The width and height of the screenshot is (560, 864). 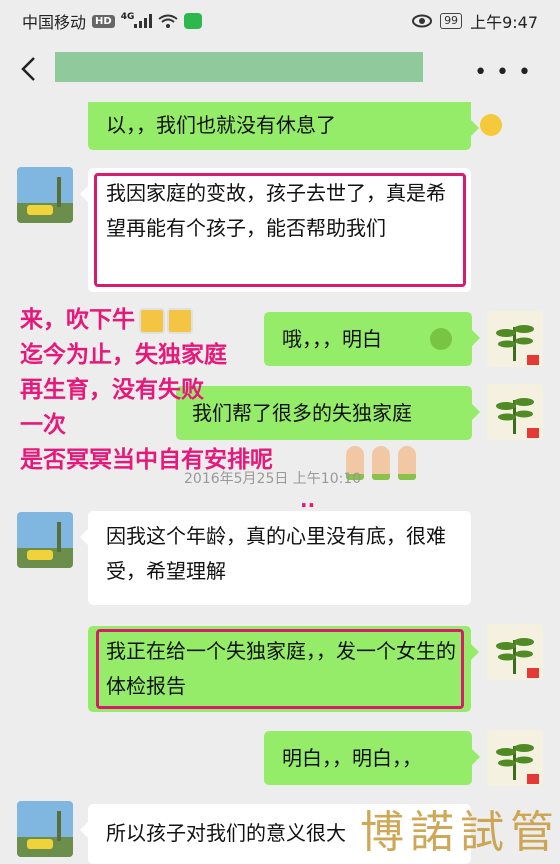 I want to click on message-bubble: 以，，我们也就没有休息了, so click(x=295, y=126).